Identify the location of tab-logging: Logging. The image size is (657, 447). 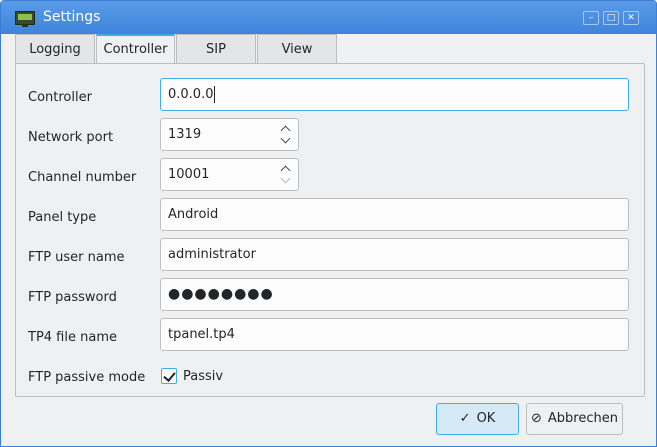
(55, 49).